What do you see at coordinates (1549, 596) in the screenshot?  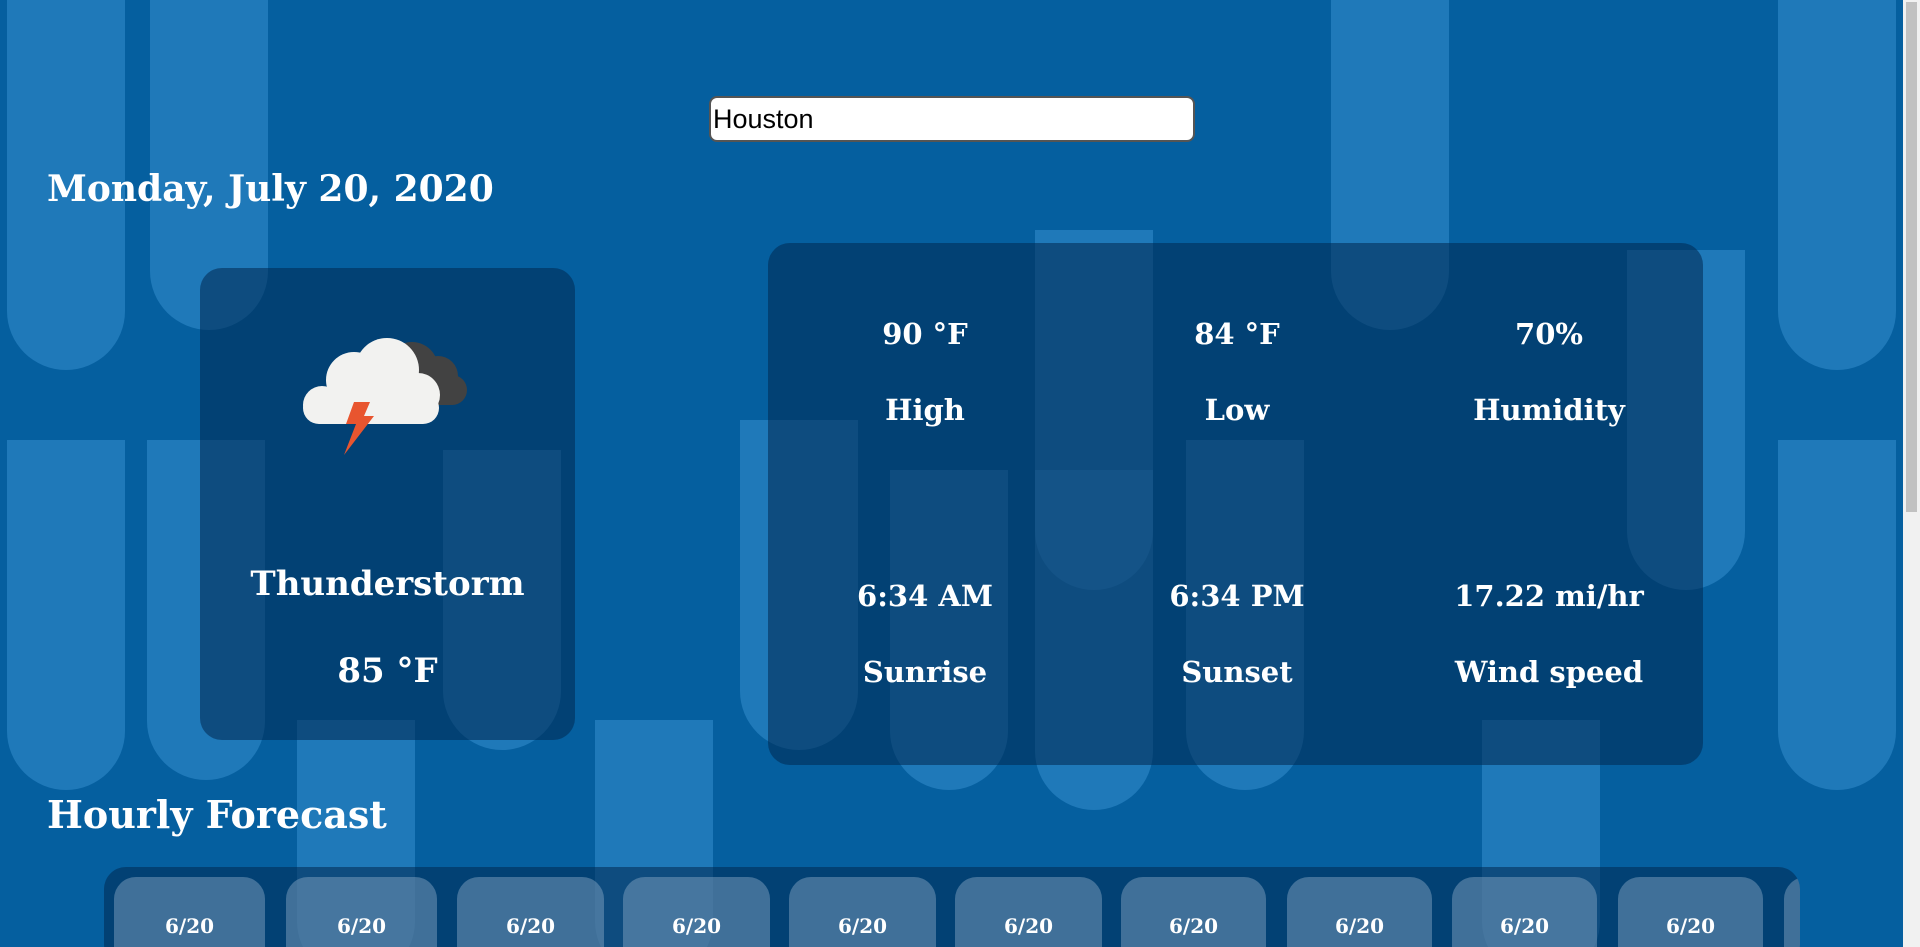 I see `wind-speed-value: 17.22 mi/hr` at bounding box center [1549, 596].